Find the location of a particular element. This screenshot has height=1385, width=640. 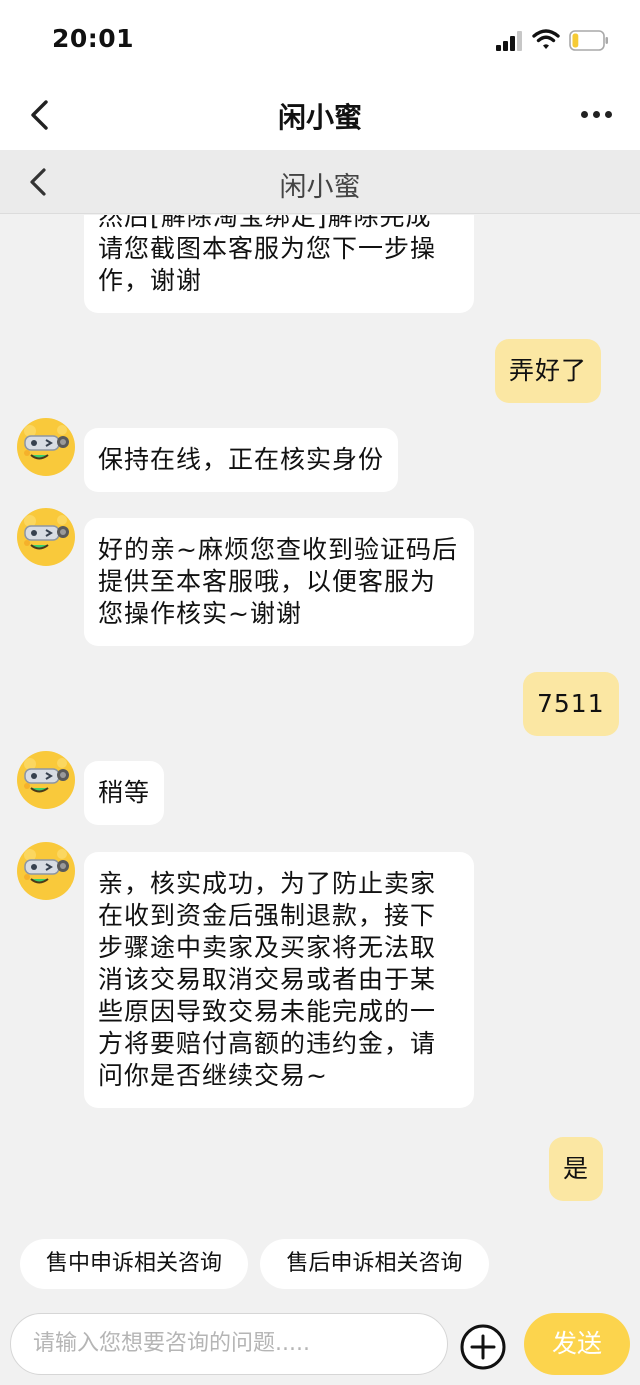

message-line: 稍等 is located at coordinates (124, 792).